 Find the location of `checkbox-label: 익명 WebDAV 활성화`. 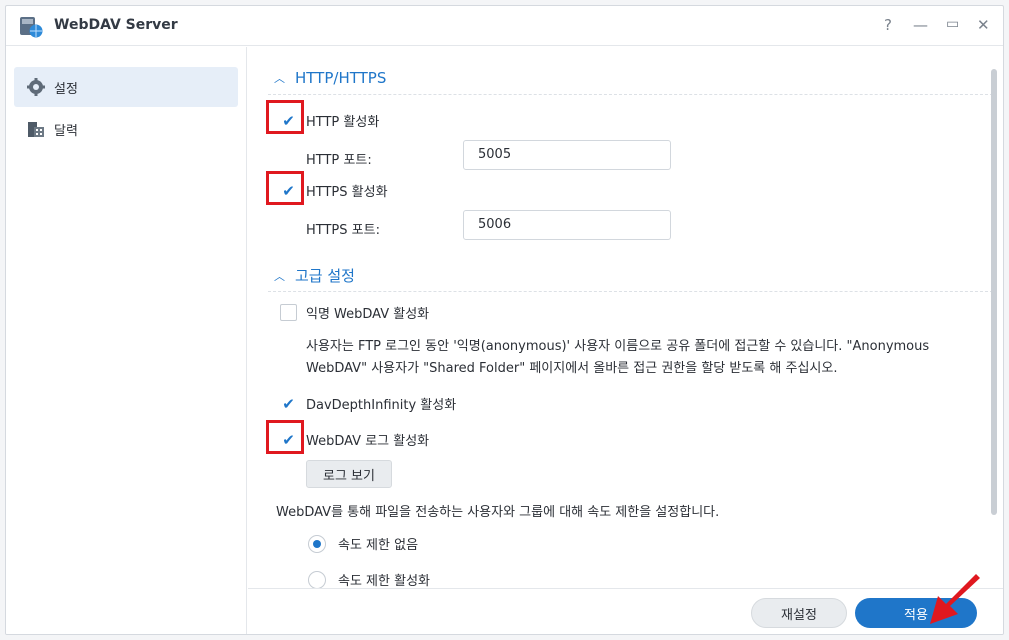

checkbox-label: 익명 WebDAV 활성화 is located at coordinates (368, 314).